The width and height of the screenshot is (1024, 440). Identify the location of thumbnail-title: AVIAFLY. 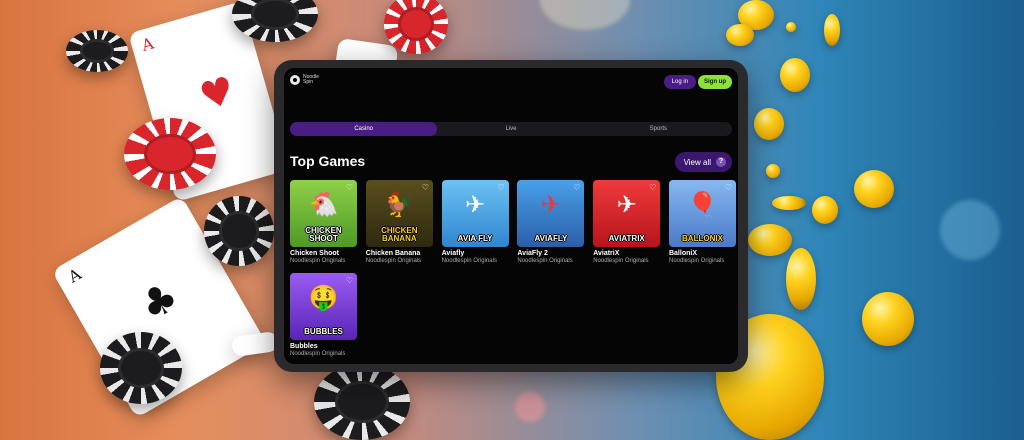
(551, 238).